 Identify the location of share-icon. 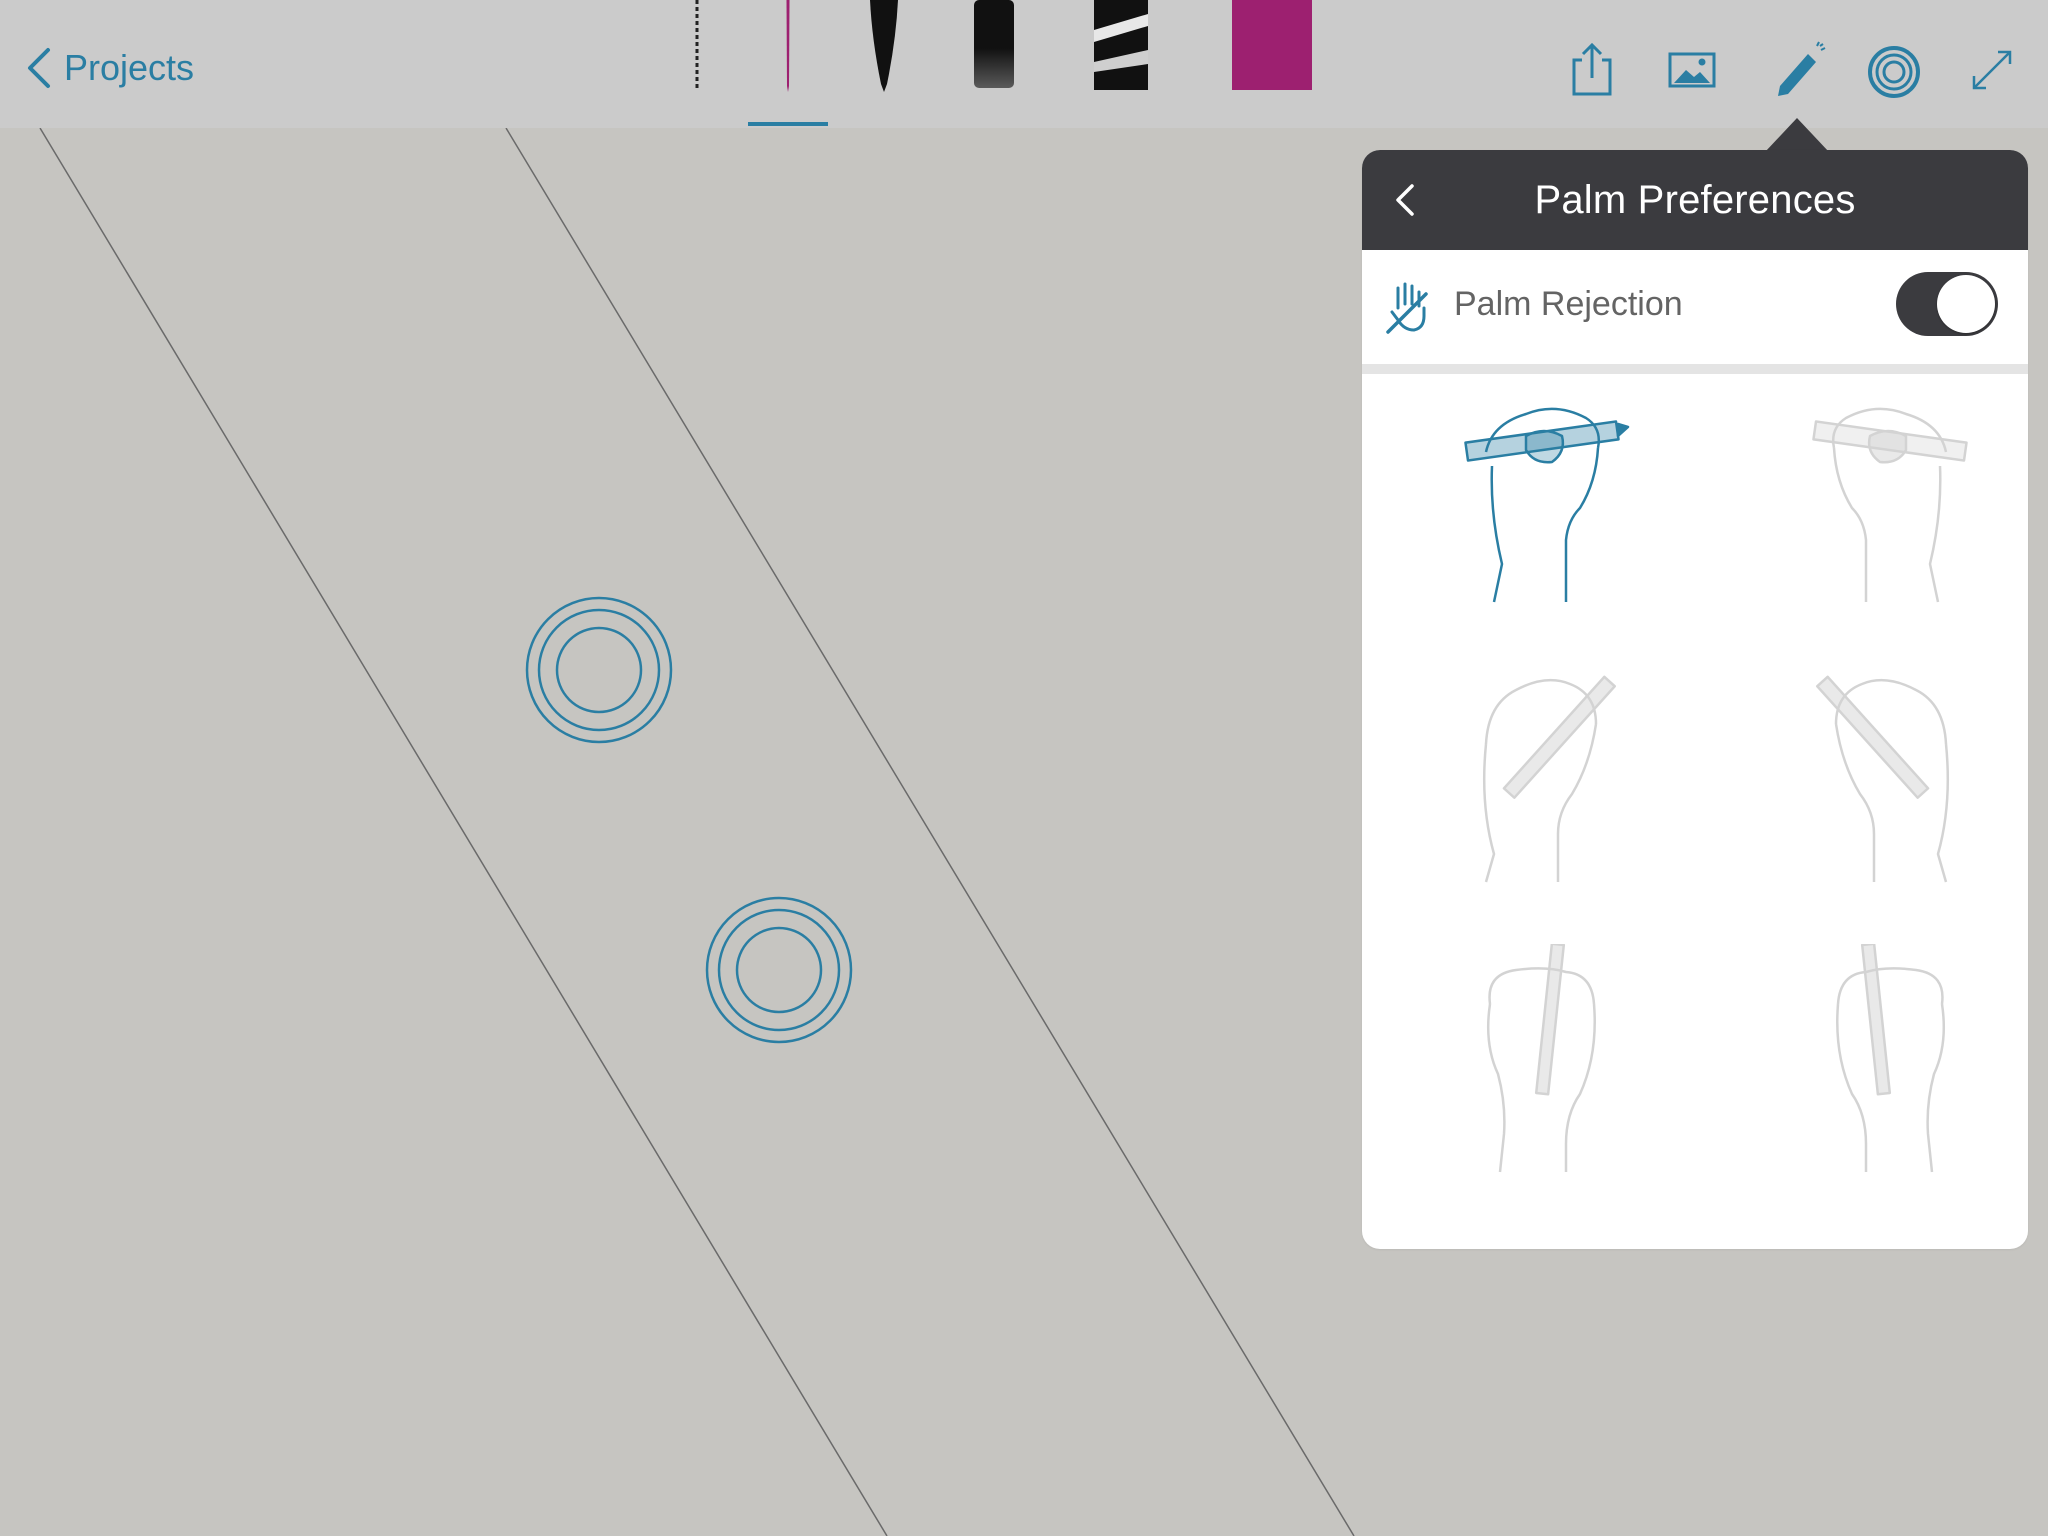
(1592, 69).